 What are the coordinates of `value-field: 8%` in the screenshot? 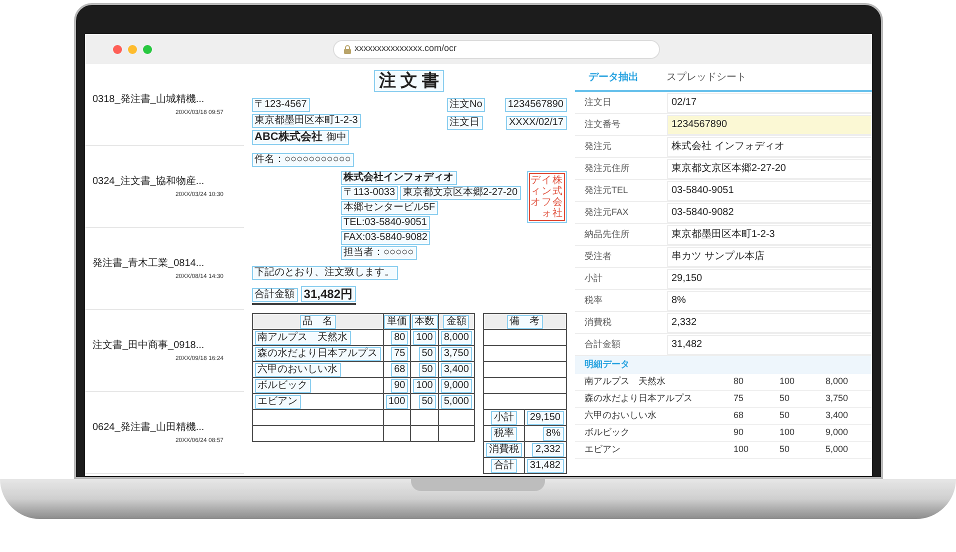 It's located at (769, 300).